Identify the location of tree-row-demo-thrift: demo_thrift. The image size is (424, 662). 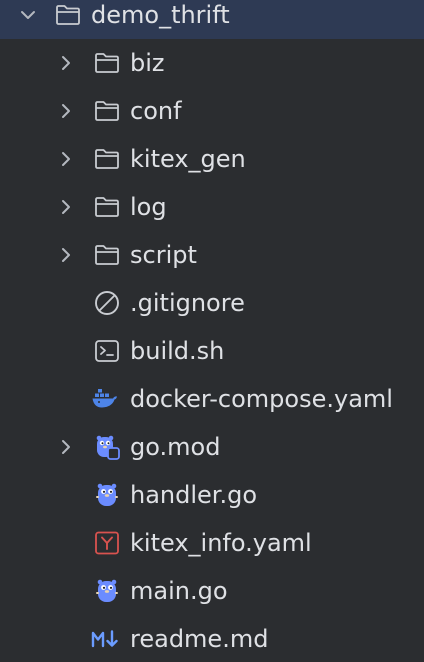
(212, 19).